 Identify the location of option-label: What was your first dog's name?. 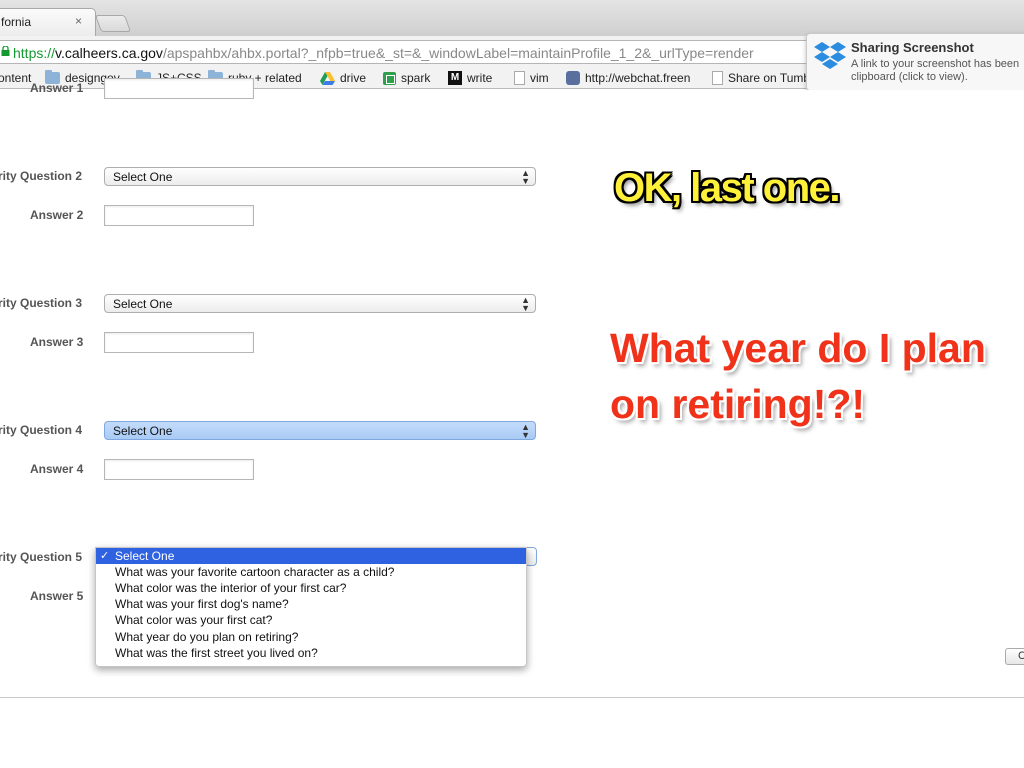
(202, 604).